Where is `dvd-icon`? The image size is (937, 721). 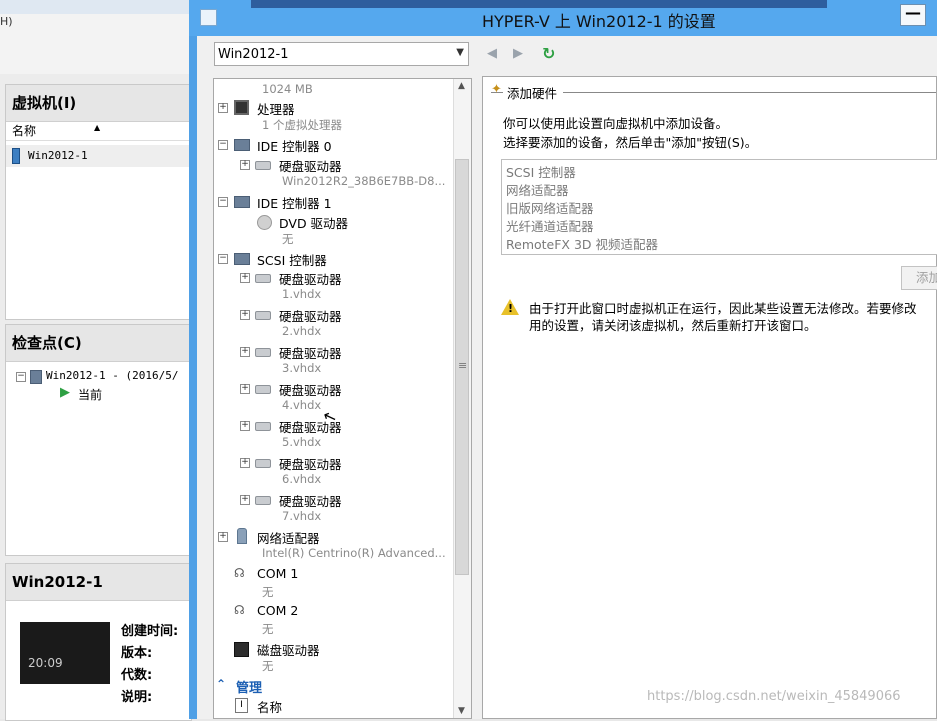 dvd-icon is located at coordinates (264, 222).